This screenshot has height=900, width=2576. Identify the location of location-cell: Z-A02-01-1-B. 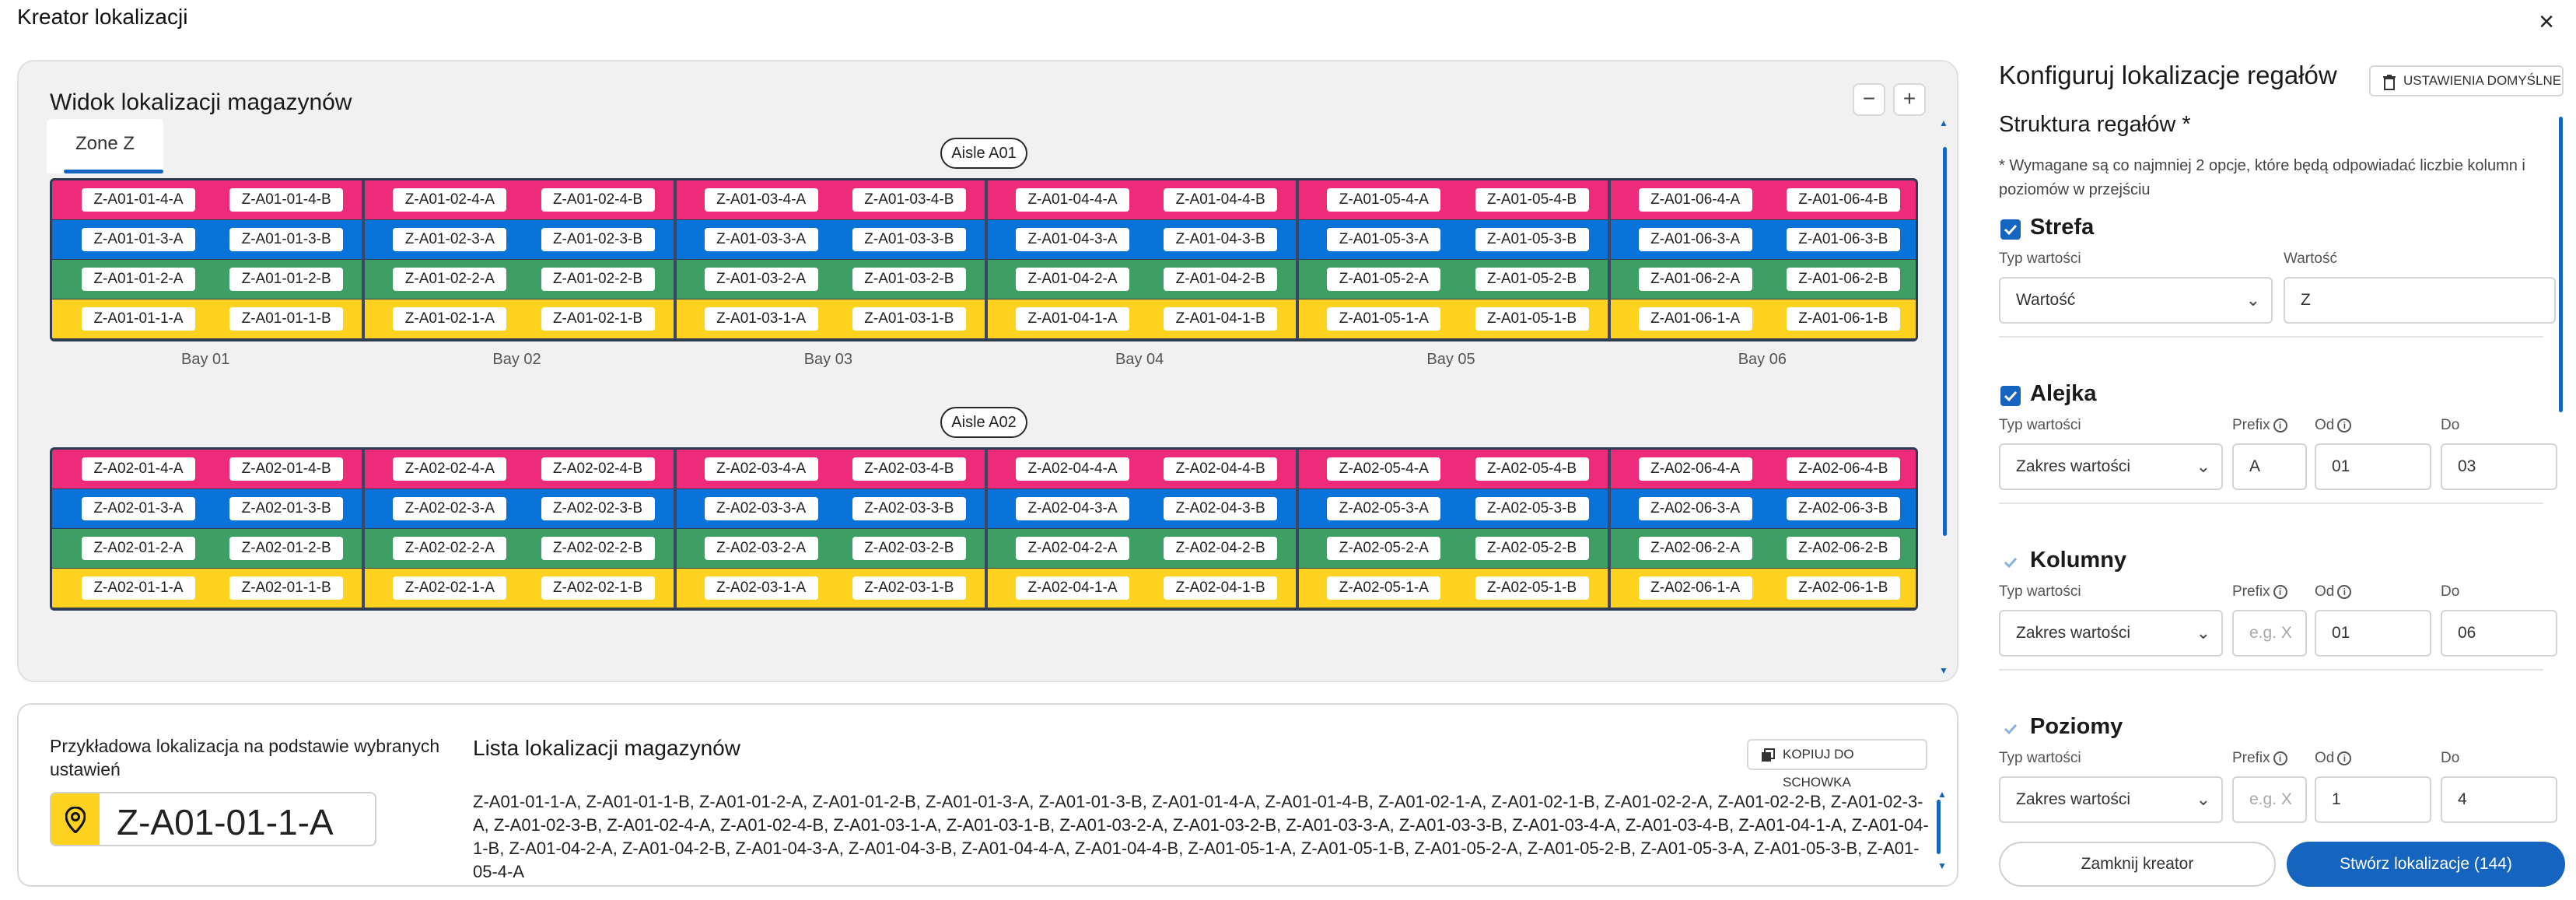
(287, 588).